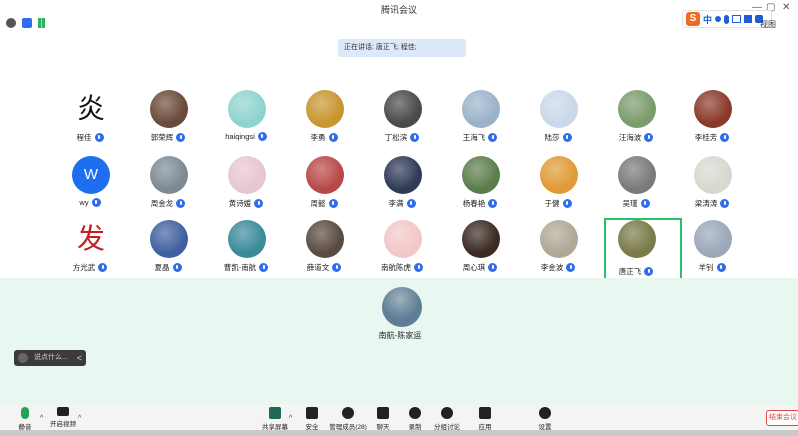 The height and width of the screenshot is (436, 798). I want to click on participant-tile: 郭荣辉, so click(168, 120).